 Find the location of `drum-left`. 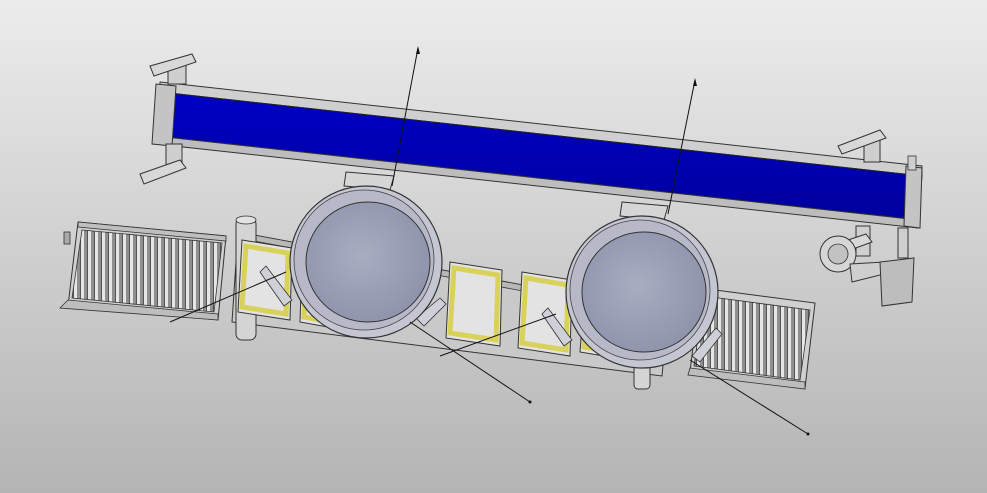

drum-left is located at coordinates (366, 262).